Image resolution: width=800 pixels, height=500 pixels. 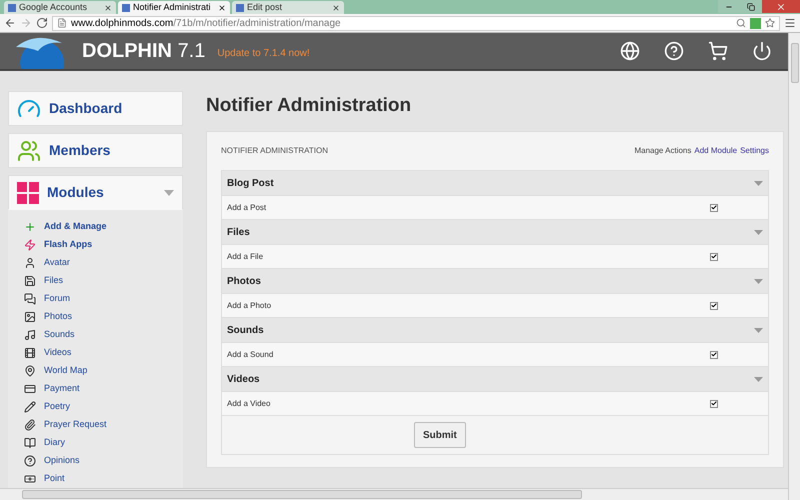 I want to click on tab-title: Edit post, so click(x=265, y=7).